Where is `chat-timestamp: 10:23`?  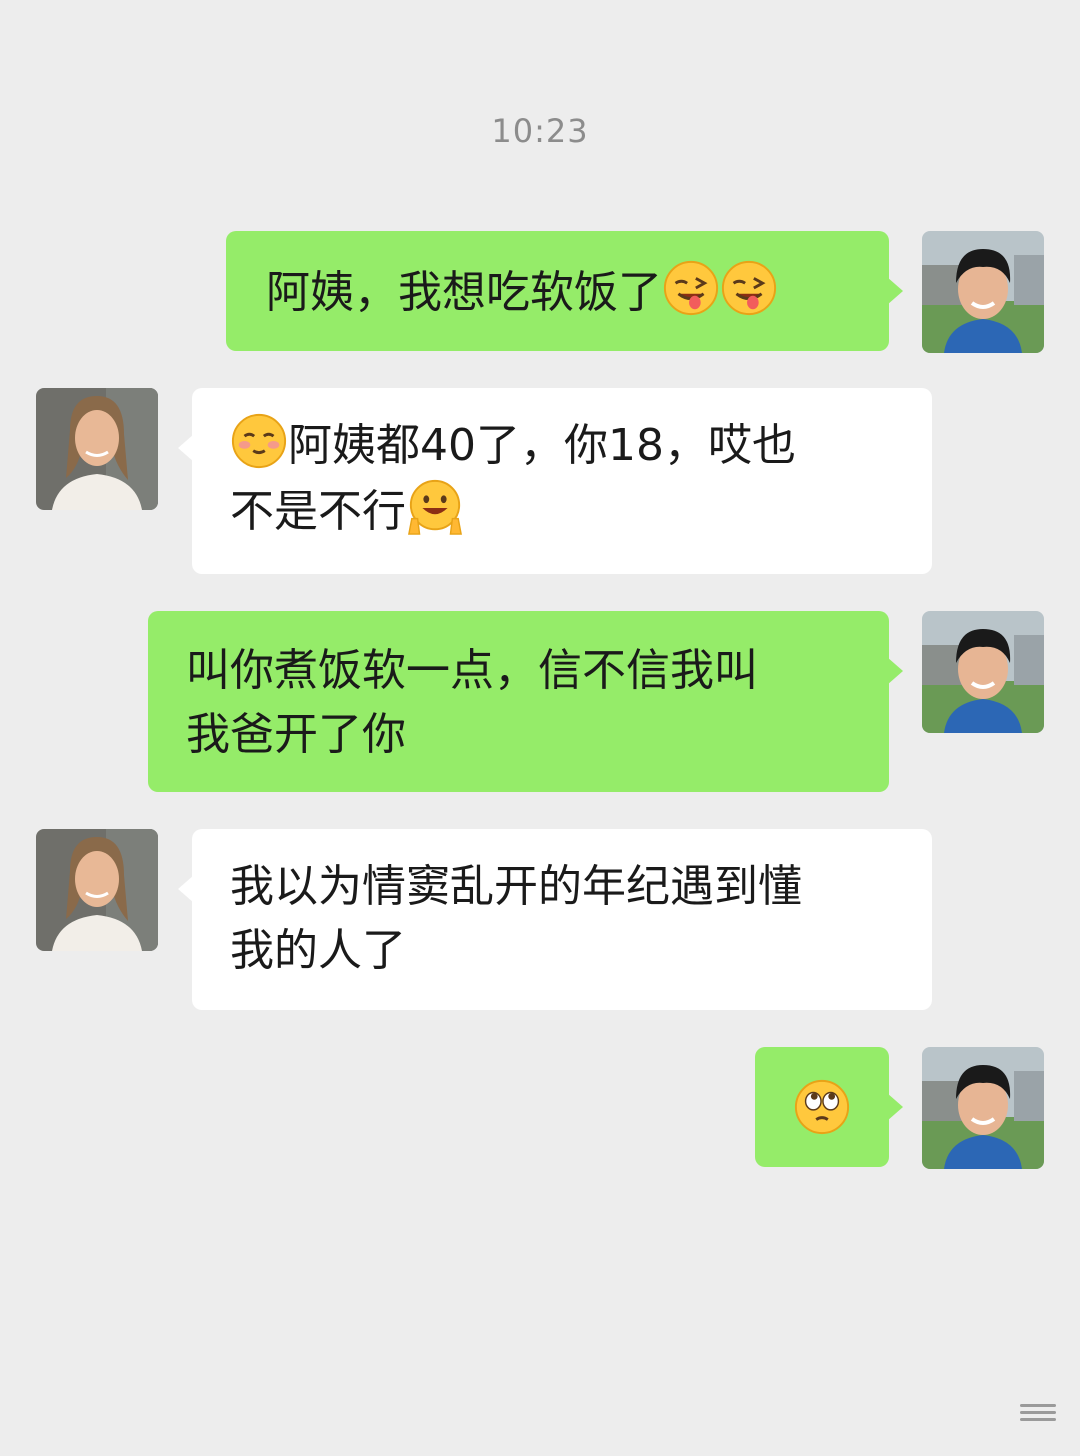 chat-timestamp: 10:23 is located at coordinates (540, 131).